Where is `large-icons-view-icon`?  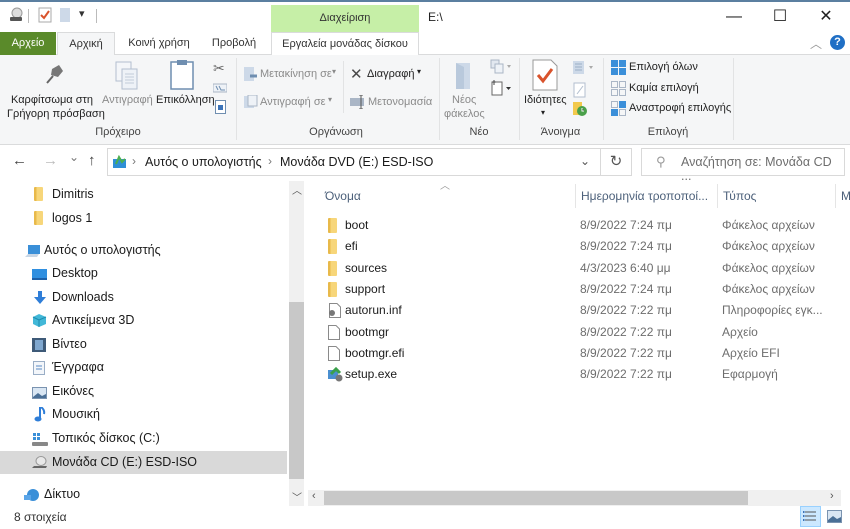
large-icons-view-icon is located at coordinates (834, 516).